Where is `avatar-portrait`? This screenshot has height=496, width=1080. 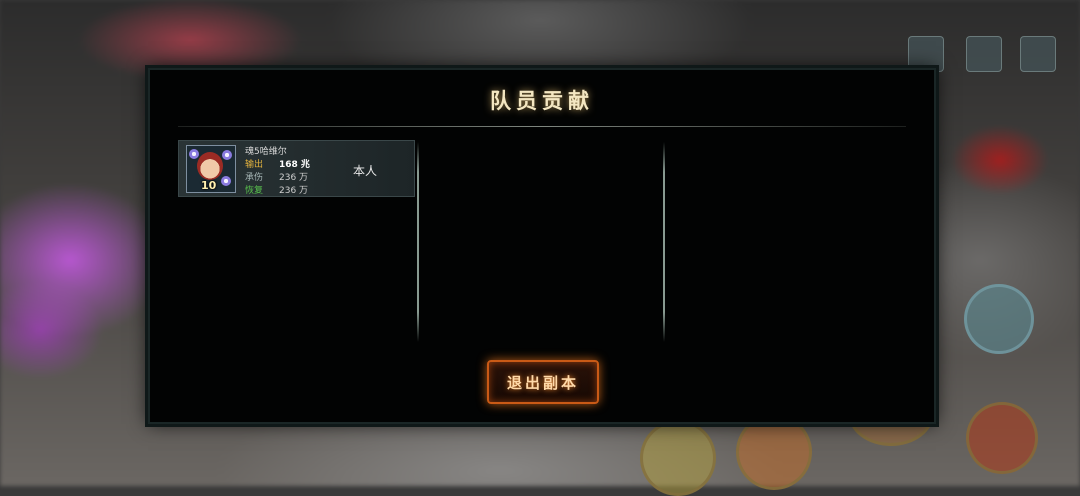
avatar-portrait is located at coordinates (210, 166).